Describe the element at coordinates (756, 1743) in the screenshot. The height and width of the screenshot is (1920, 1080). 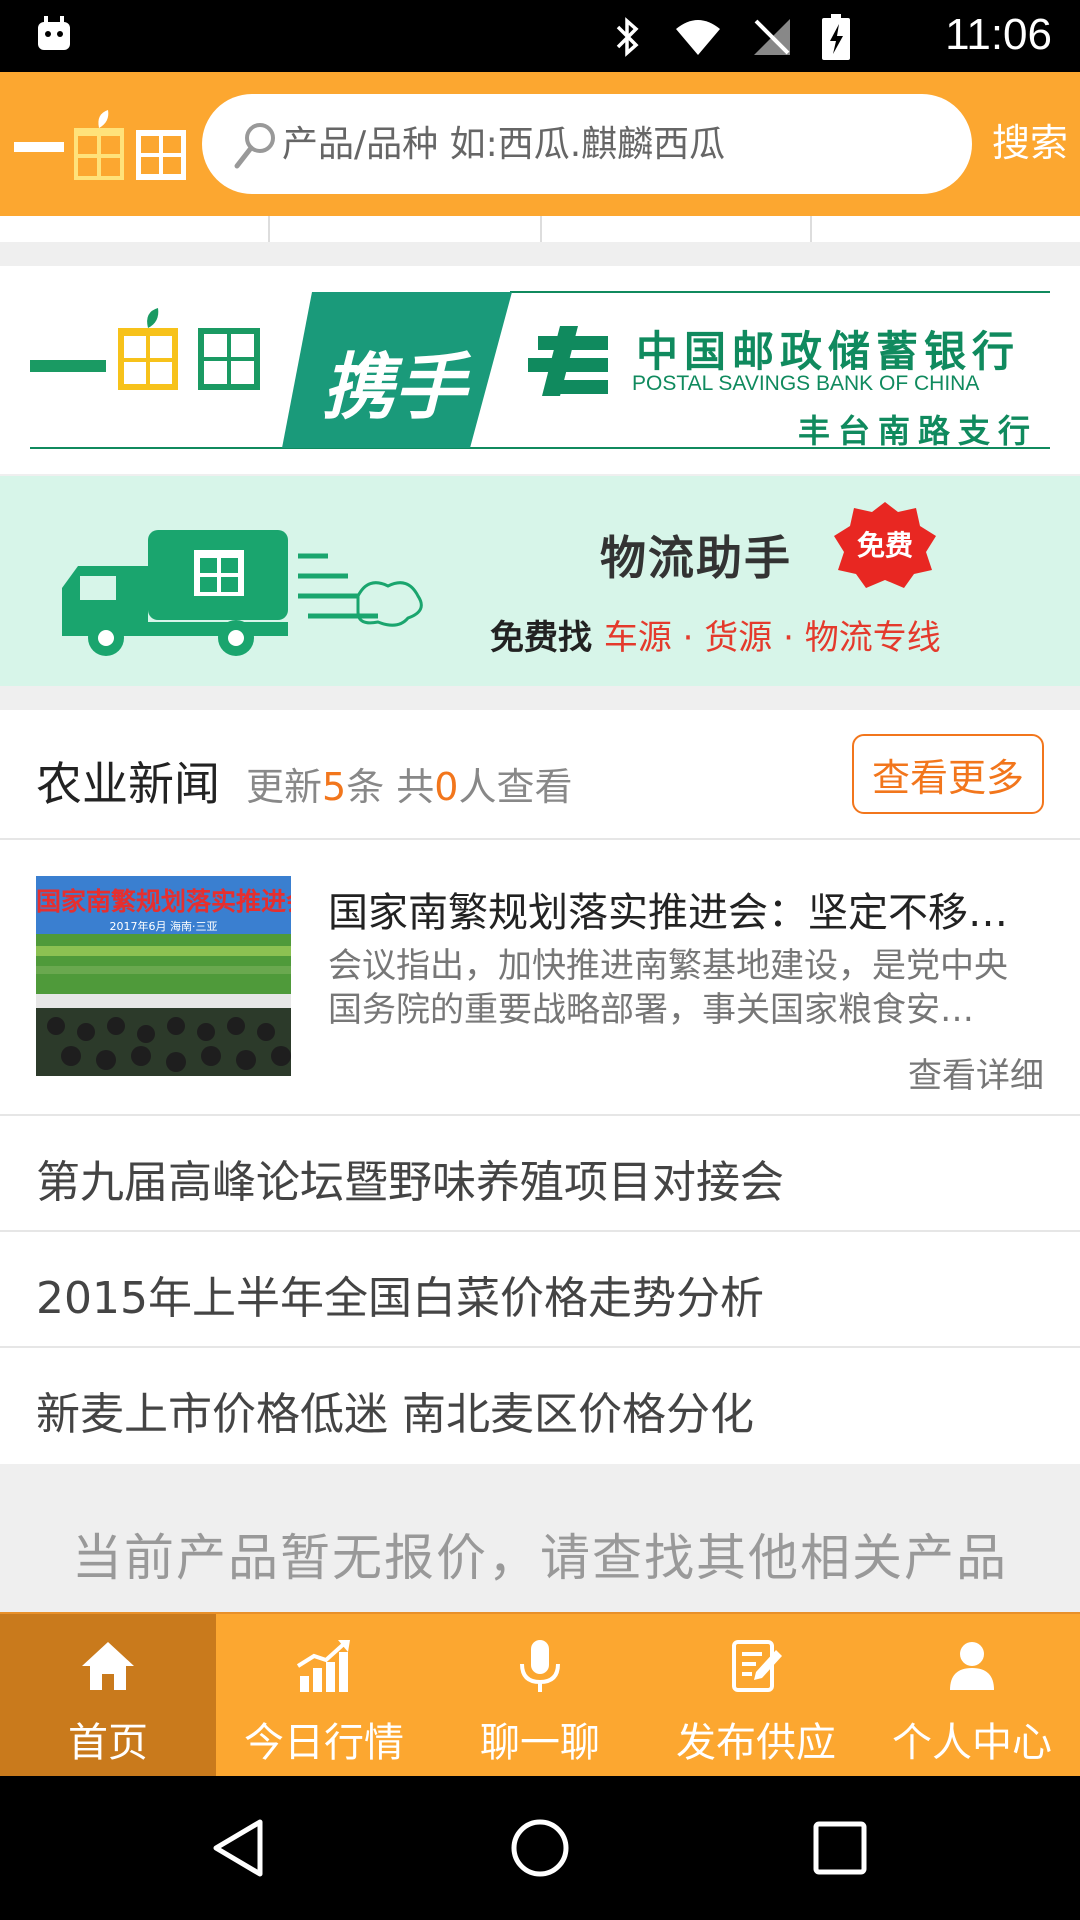
I see `tab-label: 发布供应` at that location.